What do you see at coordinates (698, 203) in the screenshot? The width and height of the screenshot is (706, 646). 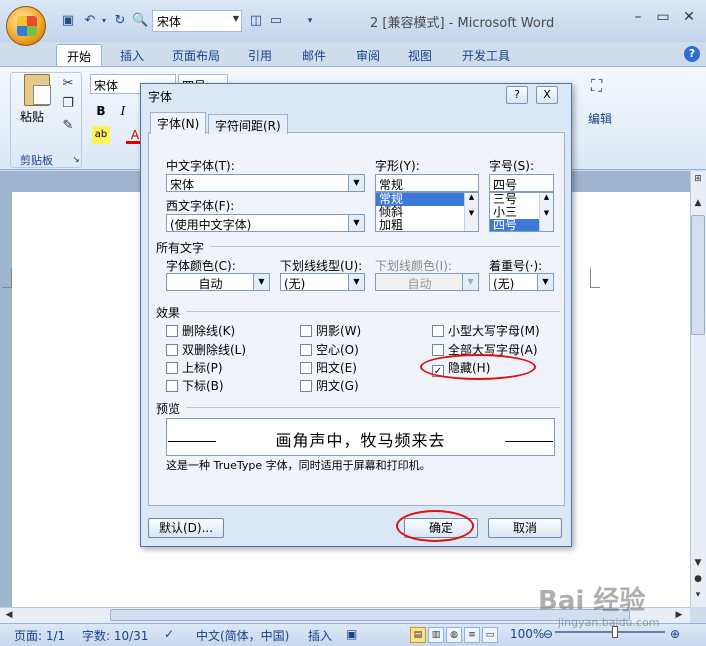 I see `scroll-up-icon: ▲` at bounding box center [698, 203].